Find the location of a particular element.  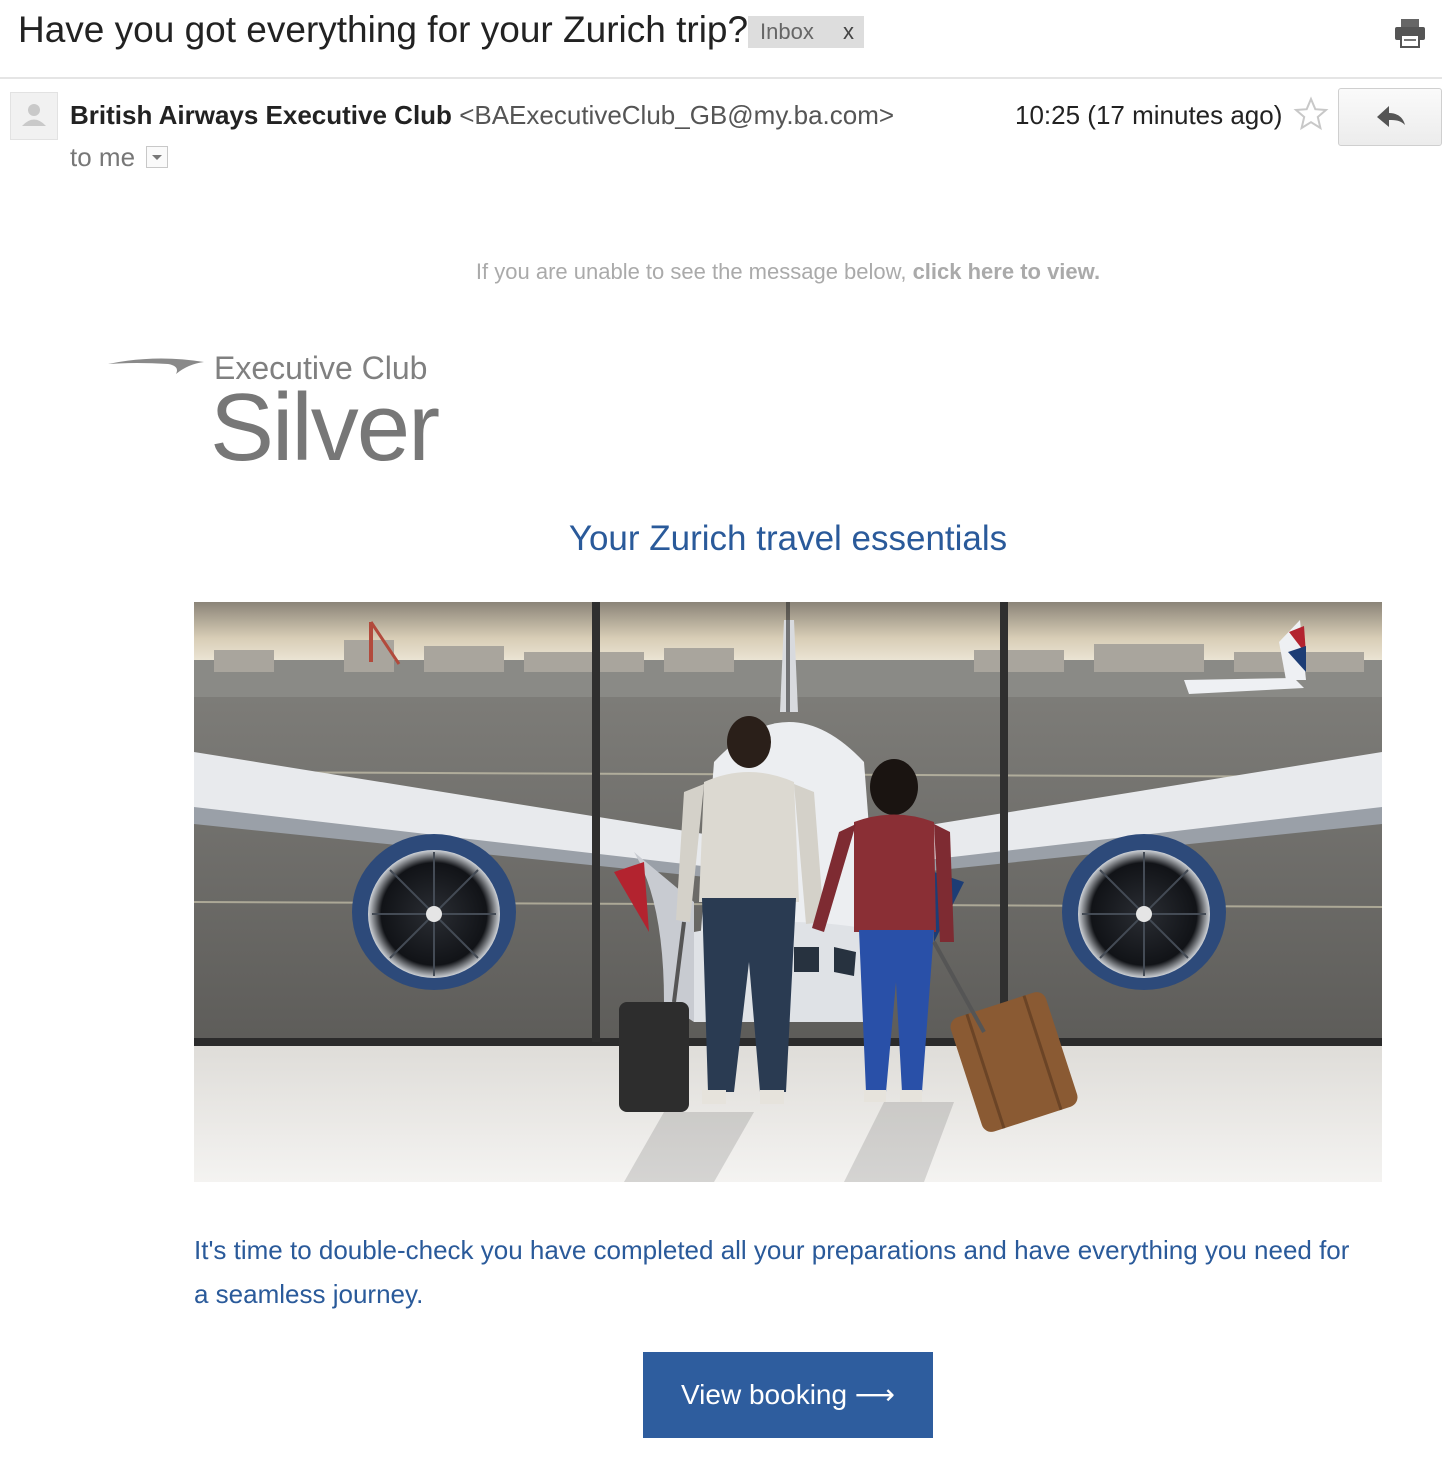

sender-email: <BAExecutiveClub_GB@my.ba.com> is located at coordinates (677, 115).